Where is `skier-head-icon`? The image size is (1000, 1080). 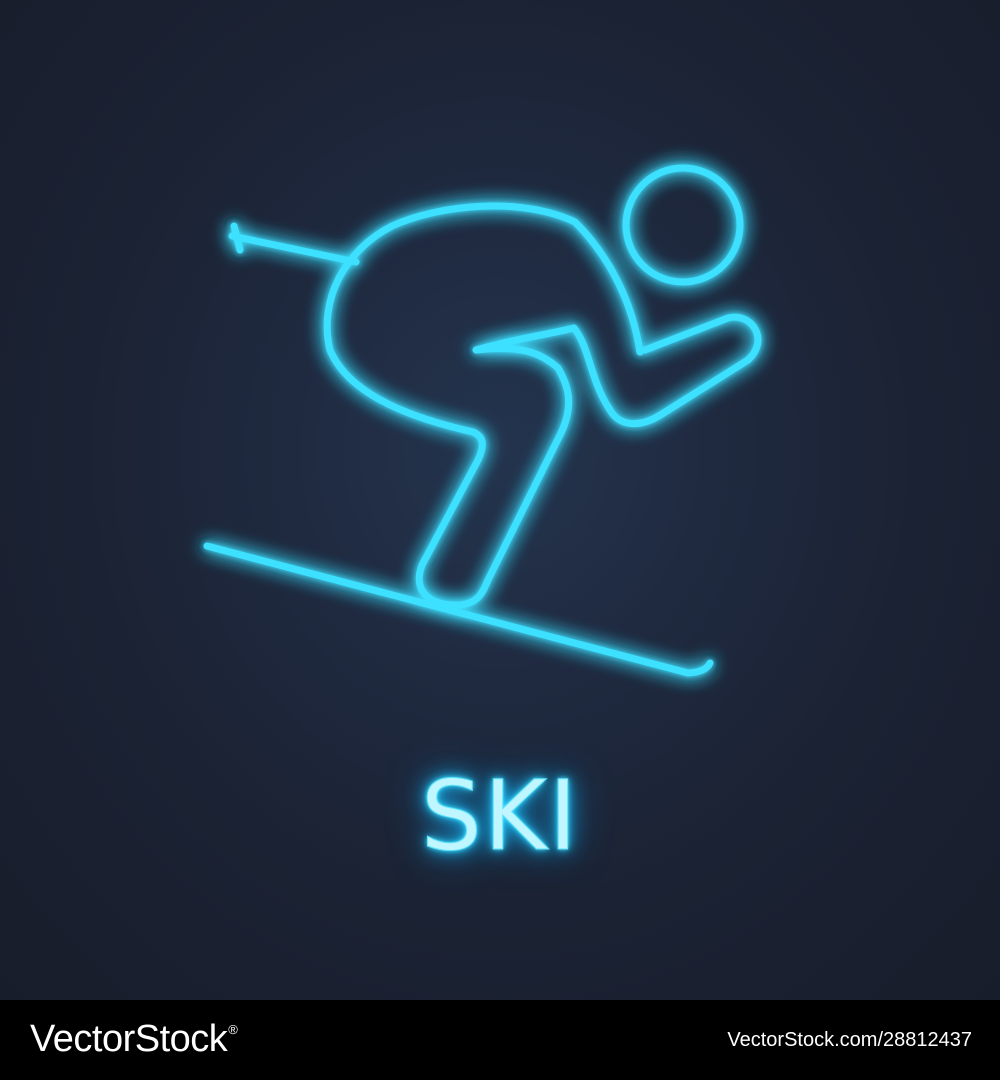
skier-head-icon is located at coordinates (683, 225).